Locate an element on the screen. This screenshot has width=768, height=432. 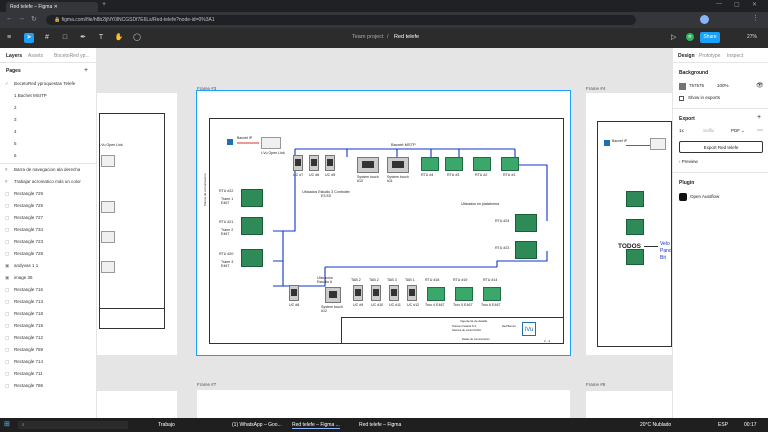
ivu-link-text: I-Vu Open Link is located at coordinates (111, 145).